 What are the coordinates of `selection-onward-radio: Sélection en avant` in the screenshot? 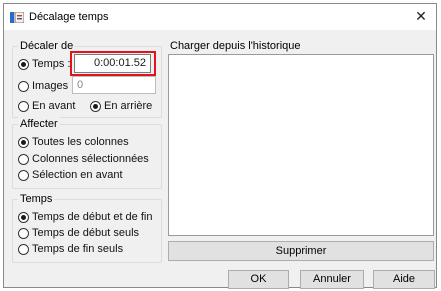 It's located at (70, 175).